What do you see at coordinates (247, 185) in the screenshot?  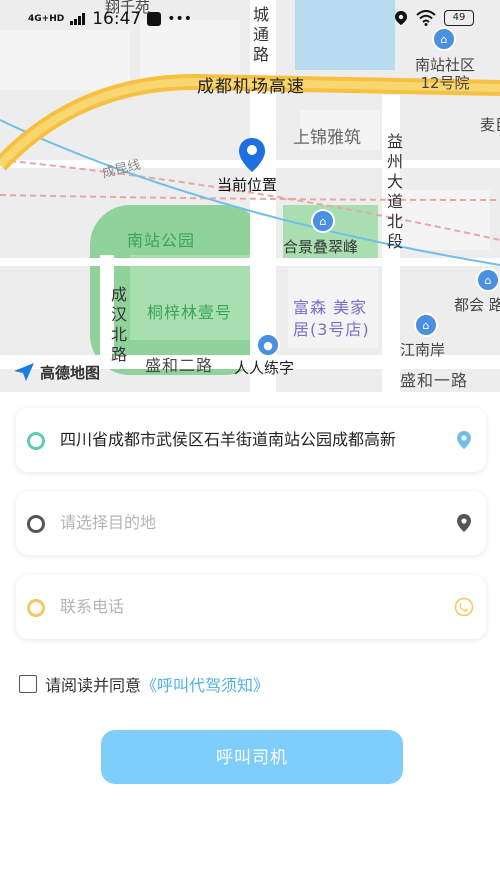 I see `current-location-label: 当前位置` at bounding box center [247, 185].